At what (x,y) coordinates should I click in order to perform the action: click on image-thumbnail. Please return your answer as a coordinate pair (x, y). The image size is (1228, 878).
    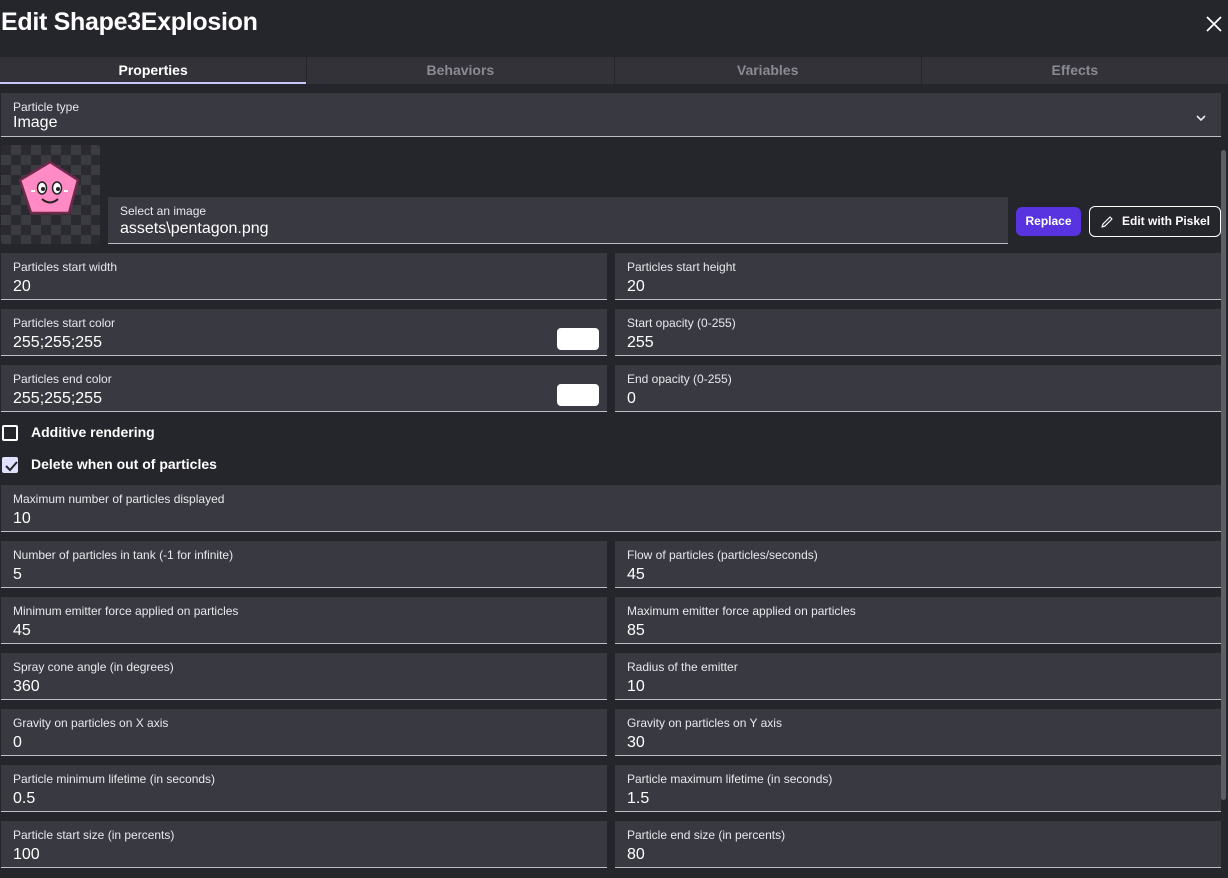
    Looking at the image, I should click on (50, 194).